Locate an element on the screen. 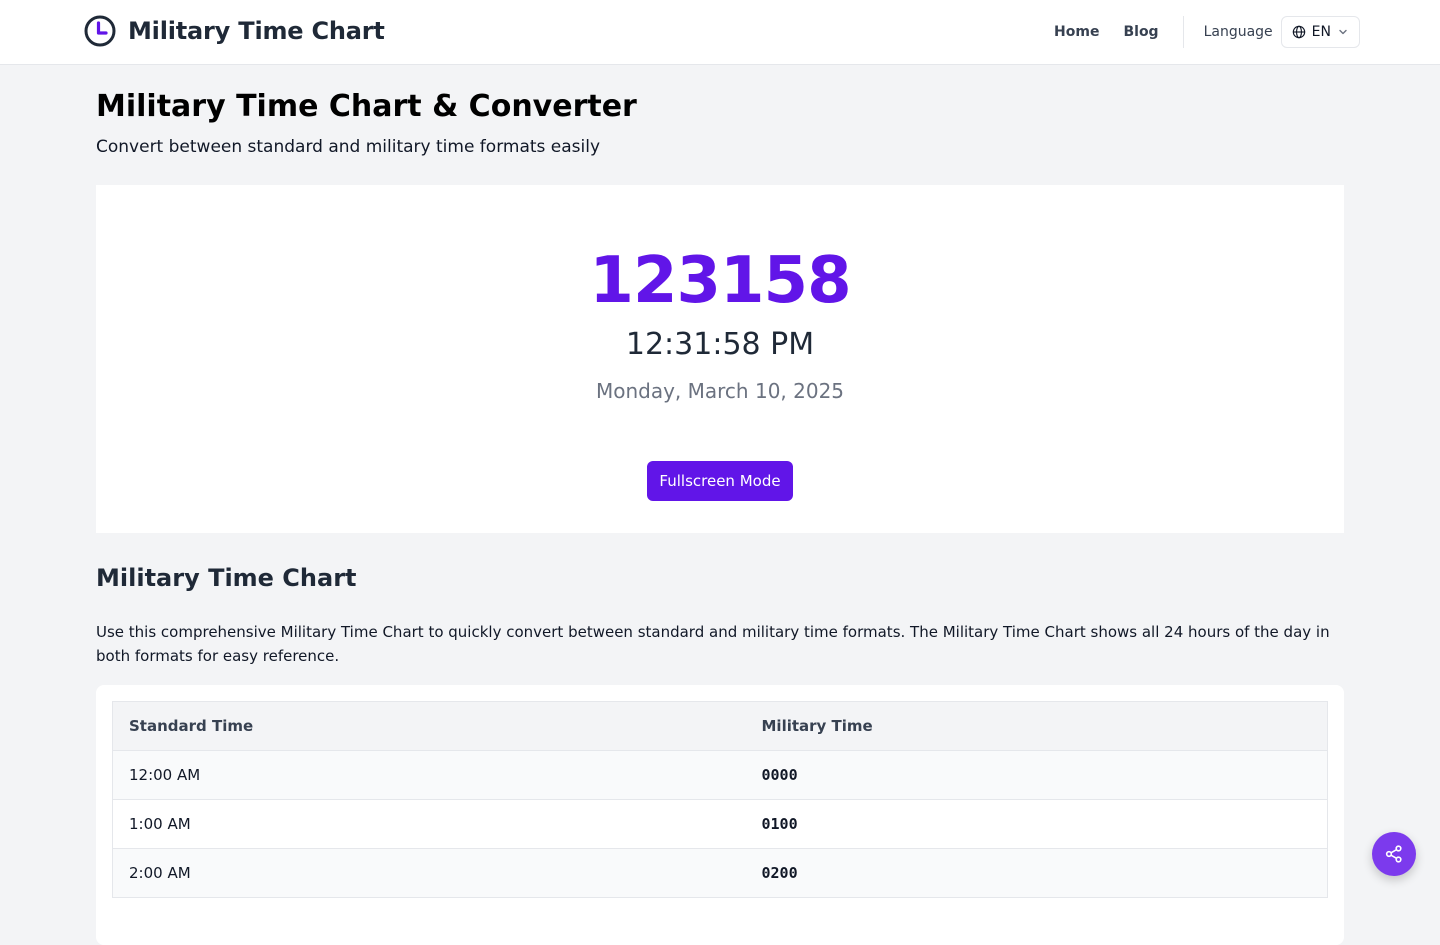 The image size is (1440, 945). nav-blog-link: Blog is located at coordinates (1140, 32).